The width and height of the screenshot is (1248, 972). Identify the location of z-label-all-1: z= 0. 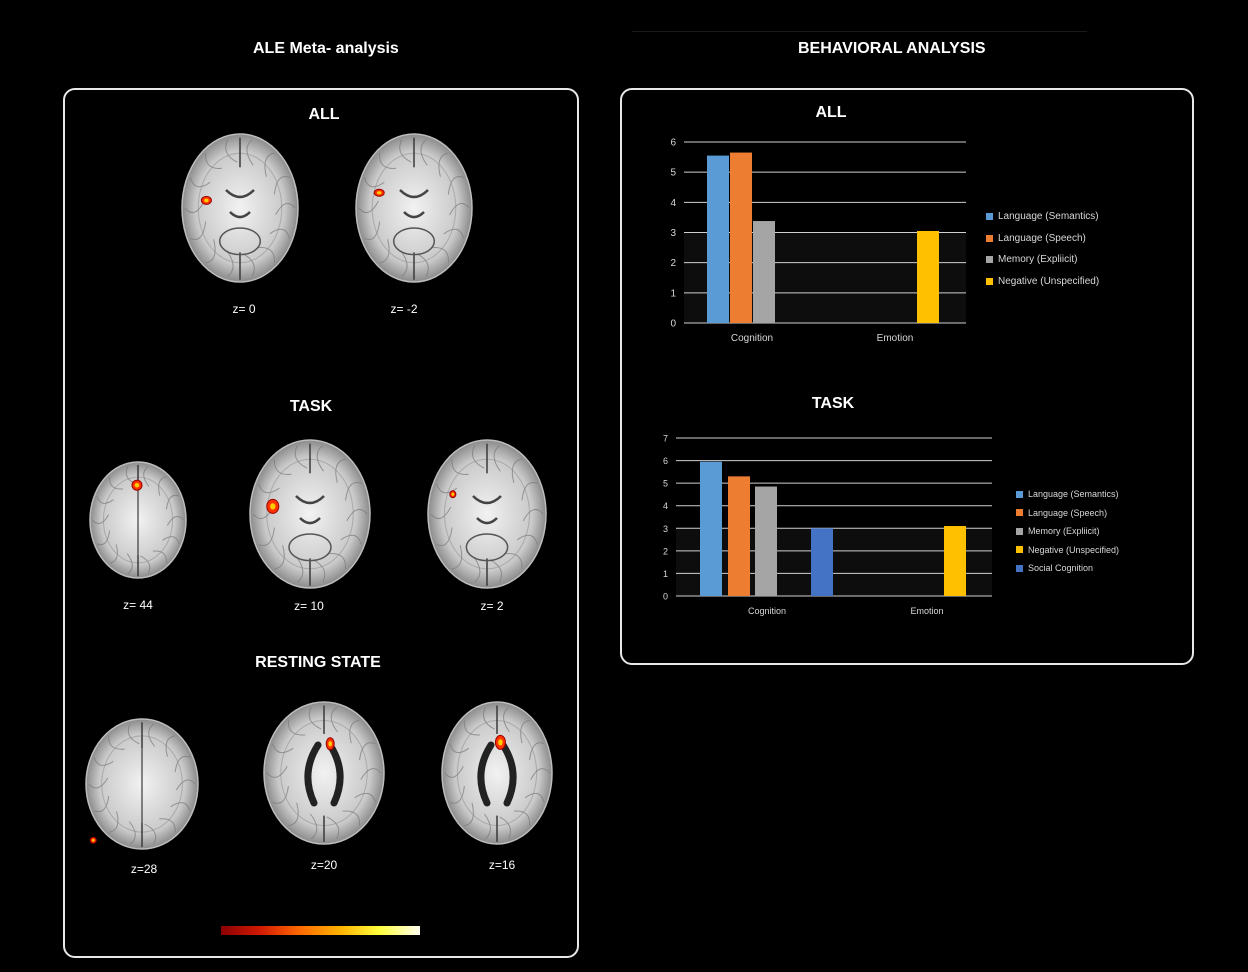
(244, 309).